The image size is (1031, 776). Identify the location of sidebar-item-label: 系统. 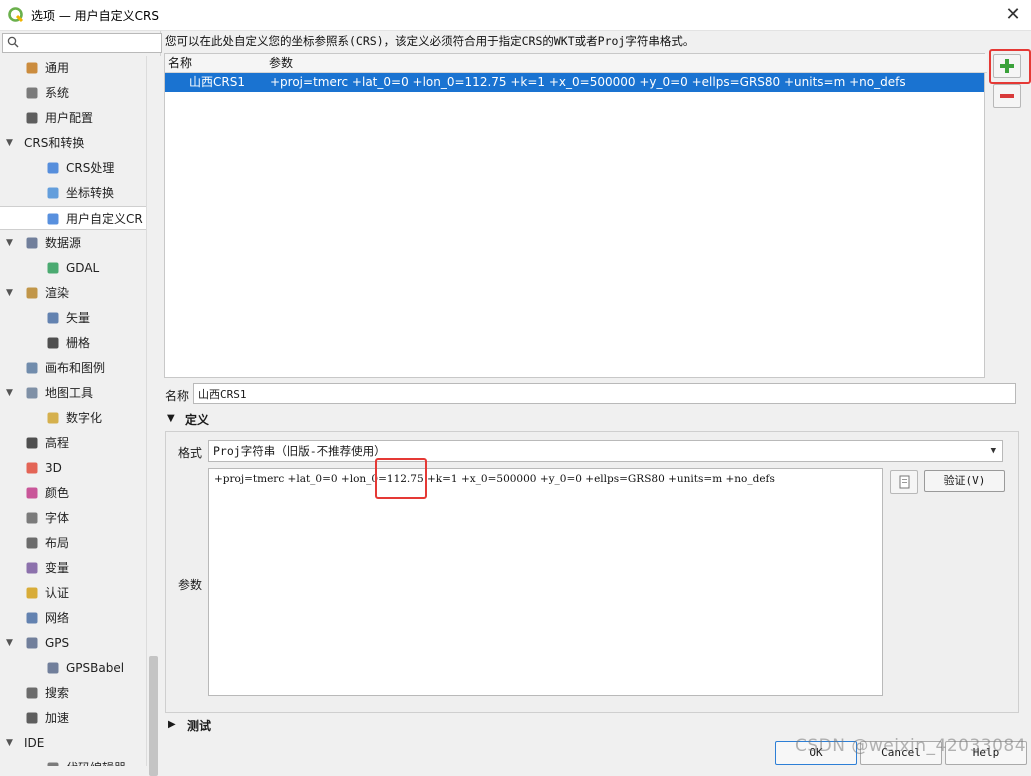
(57, 93).